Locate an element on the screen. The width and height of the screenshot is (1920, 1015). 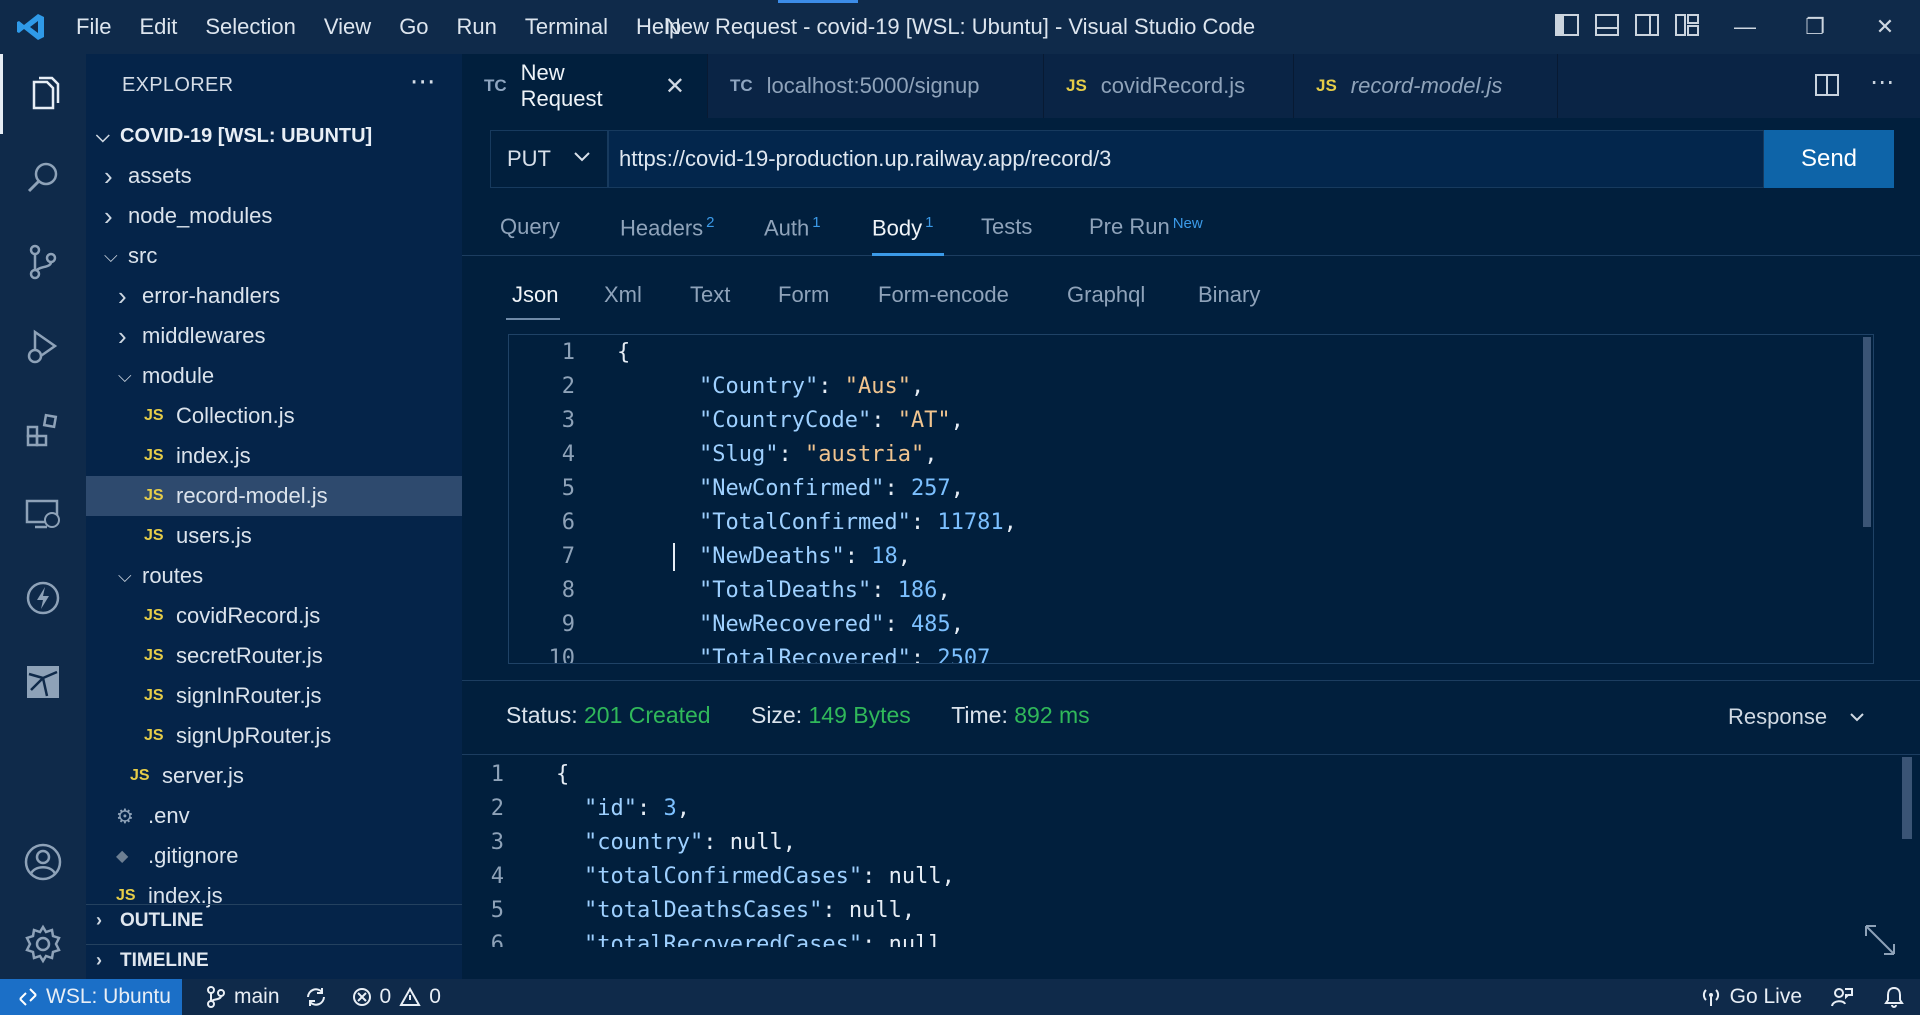
tab-tests: Tests is located at coordinates (1006, 235).